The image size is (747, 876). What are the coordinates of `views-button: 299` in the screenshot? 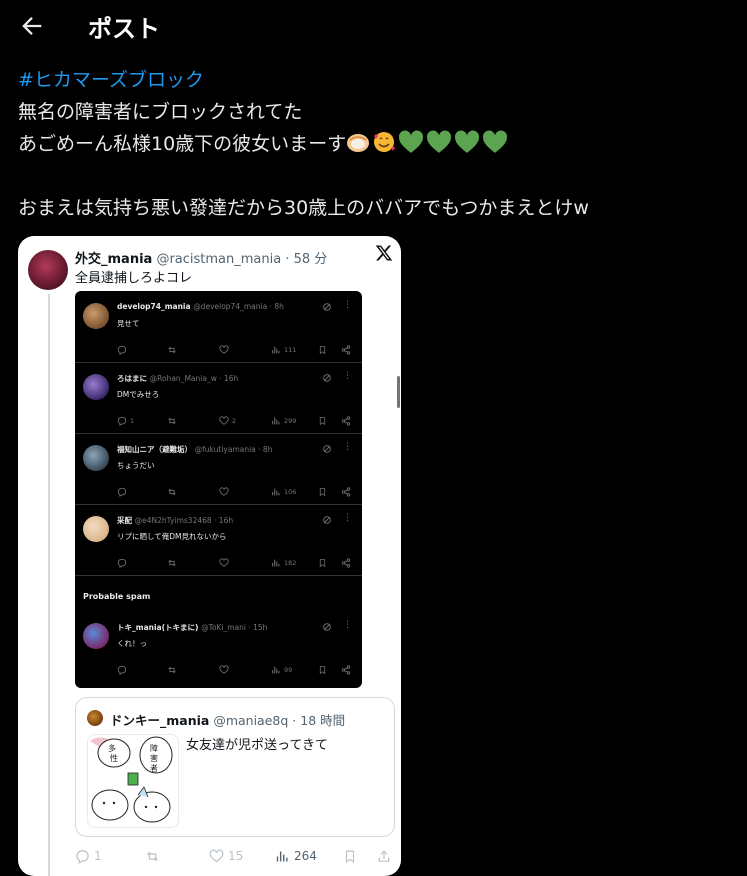 It's located at (283, 421).